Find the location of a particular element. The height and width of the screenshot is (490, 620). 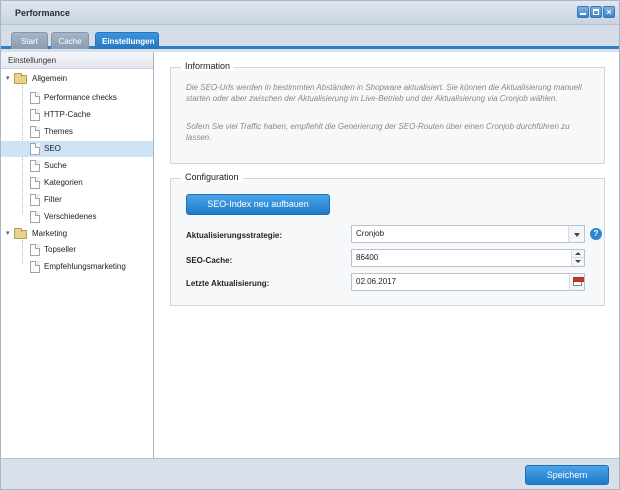

calendar-icon is located at coordinates (578, 281).